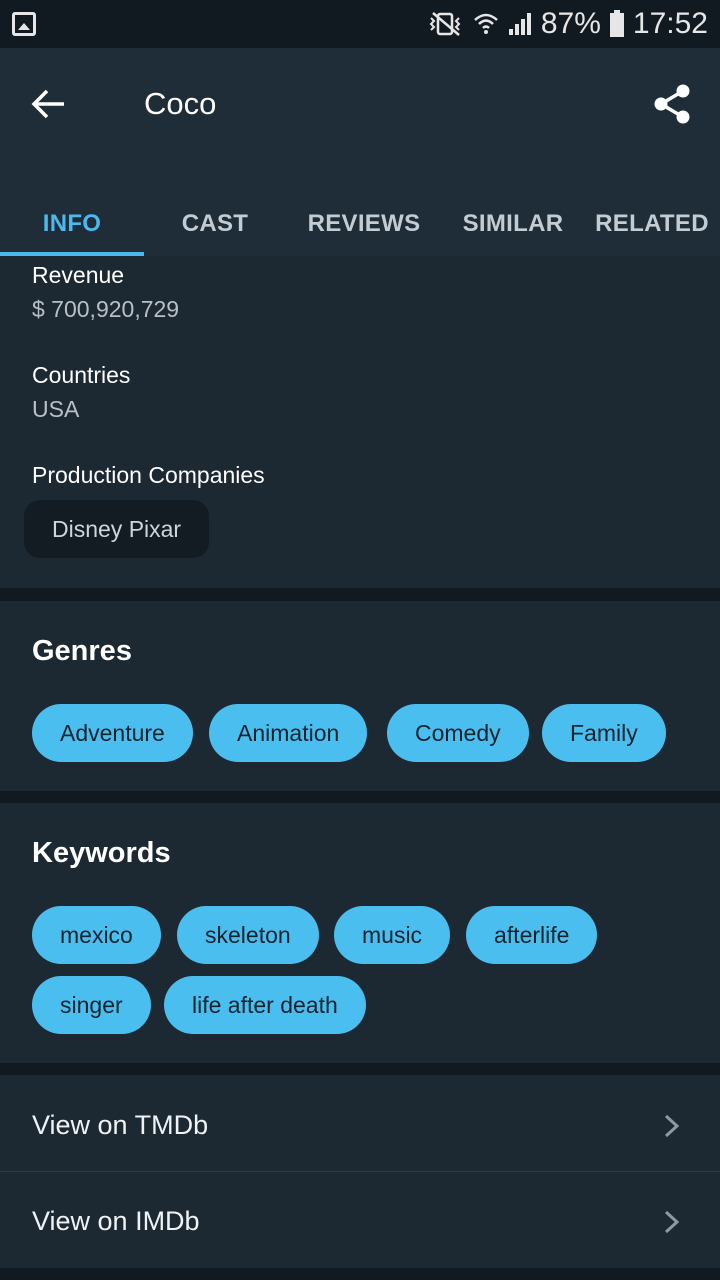 This screenshot has width=720, height=1280. Describe the element at coordinates (486, 23) in the screenshot. I see `wifi-icon` at that location.